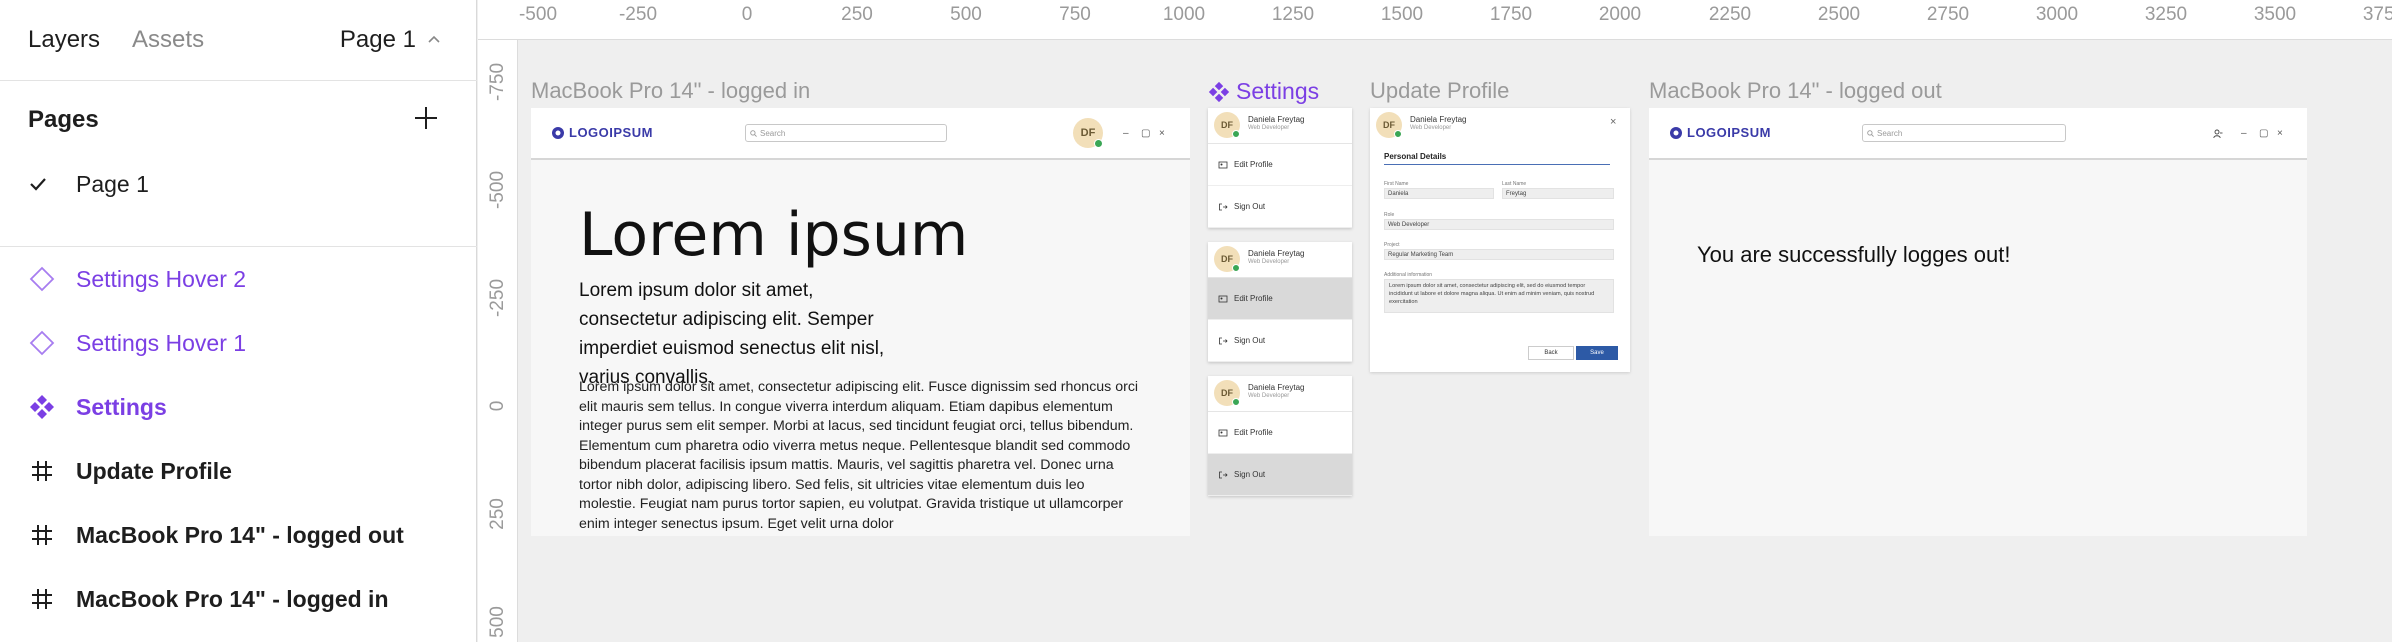 The width and height of the screenshot is (2392, 642). I want to click on ruler-label: 2250, so click(1730, 14).